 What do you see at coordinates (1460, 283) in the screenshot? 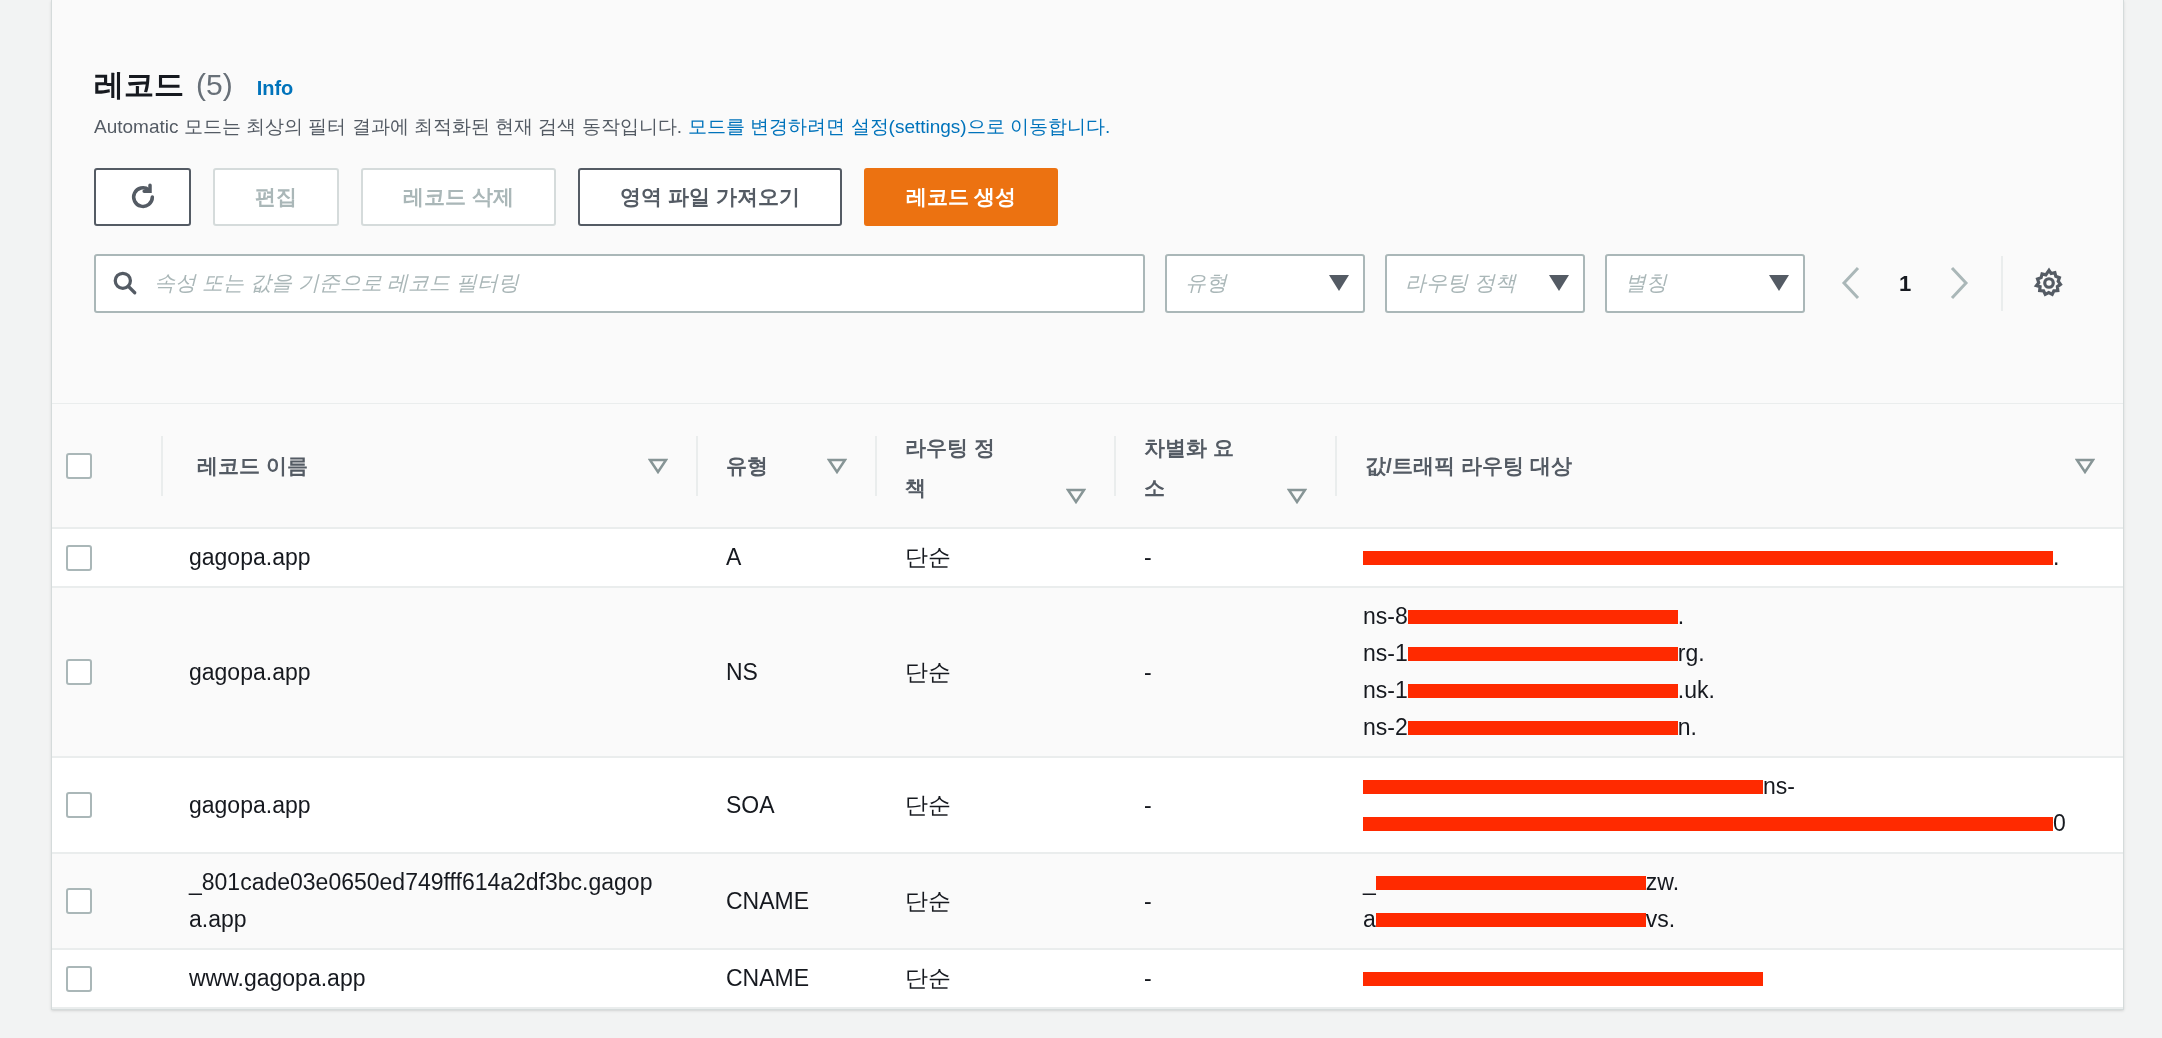
I see `dropdown-placeholder: 라우팅 정책` at bounding box center [1460, 283].